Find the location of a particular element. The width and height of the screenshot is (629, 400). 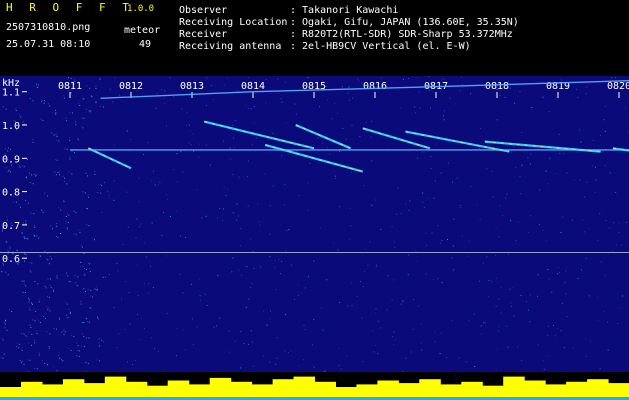

frequency-tick-label: 0.9 is located at coordinates (11, 159).